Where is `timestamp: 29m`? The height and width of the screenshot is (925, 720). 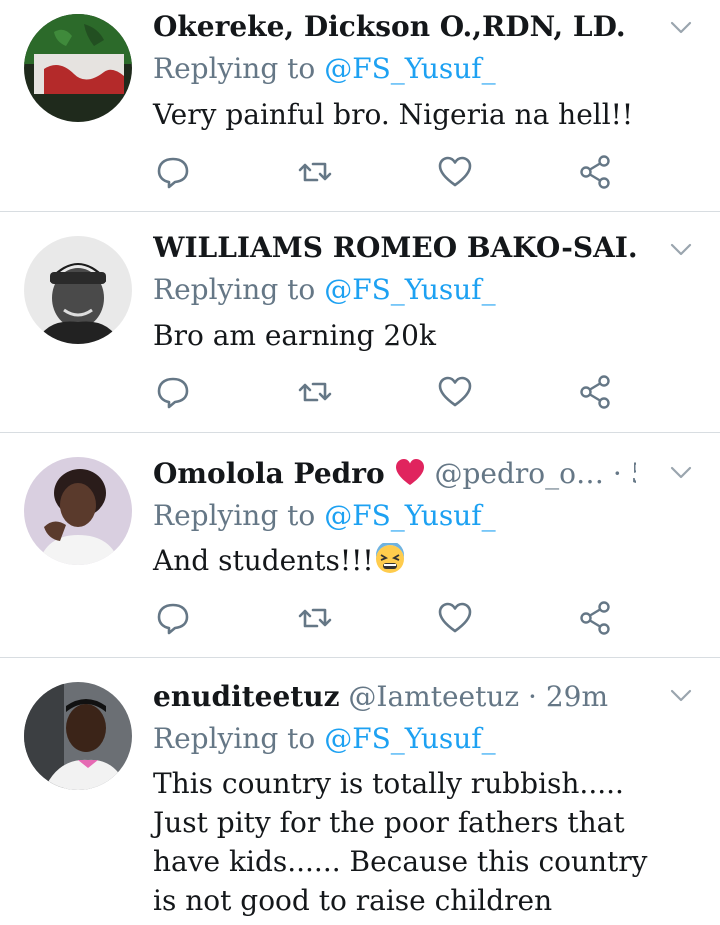
timestamp: 29m is located at coordinates (577, 696).